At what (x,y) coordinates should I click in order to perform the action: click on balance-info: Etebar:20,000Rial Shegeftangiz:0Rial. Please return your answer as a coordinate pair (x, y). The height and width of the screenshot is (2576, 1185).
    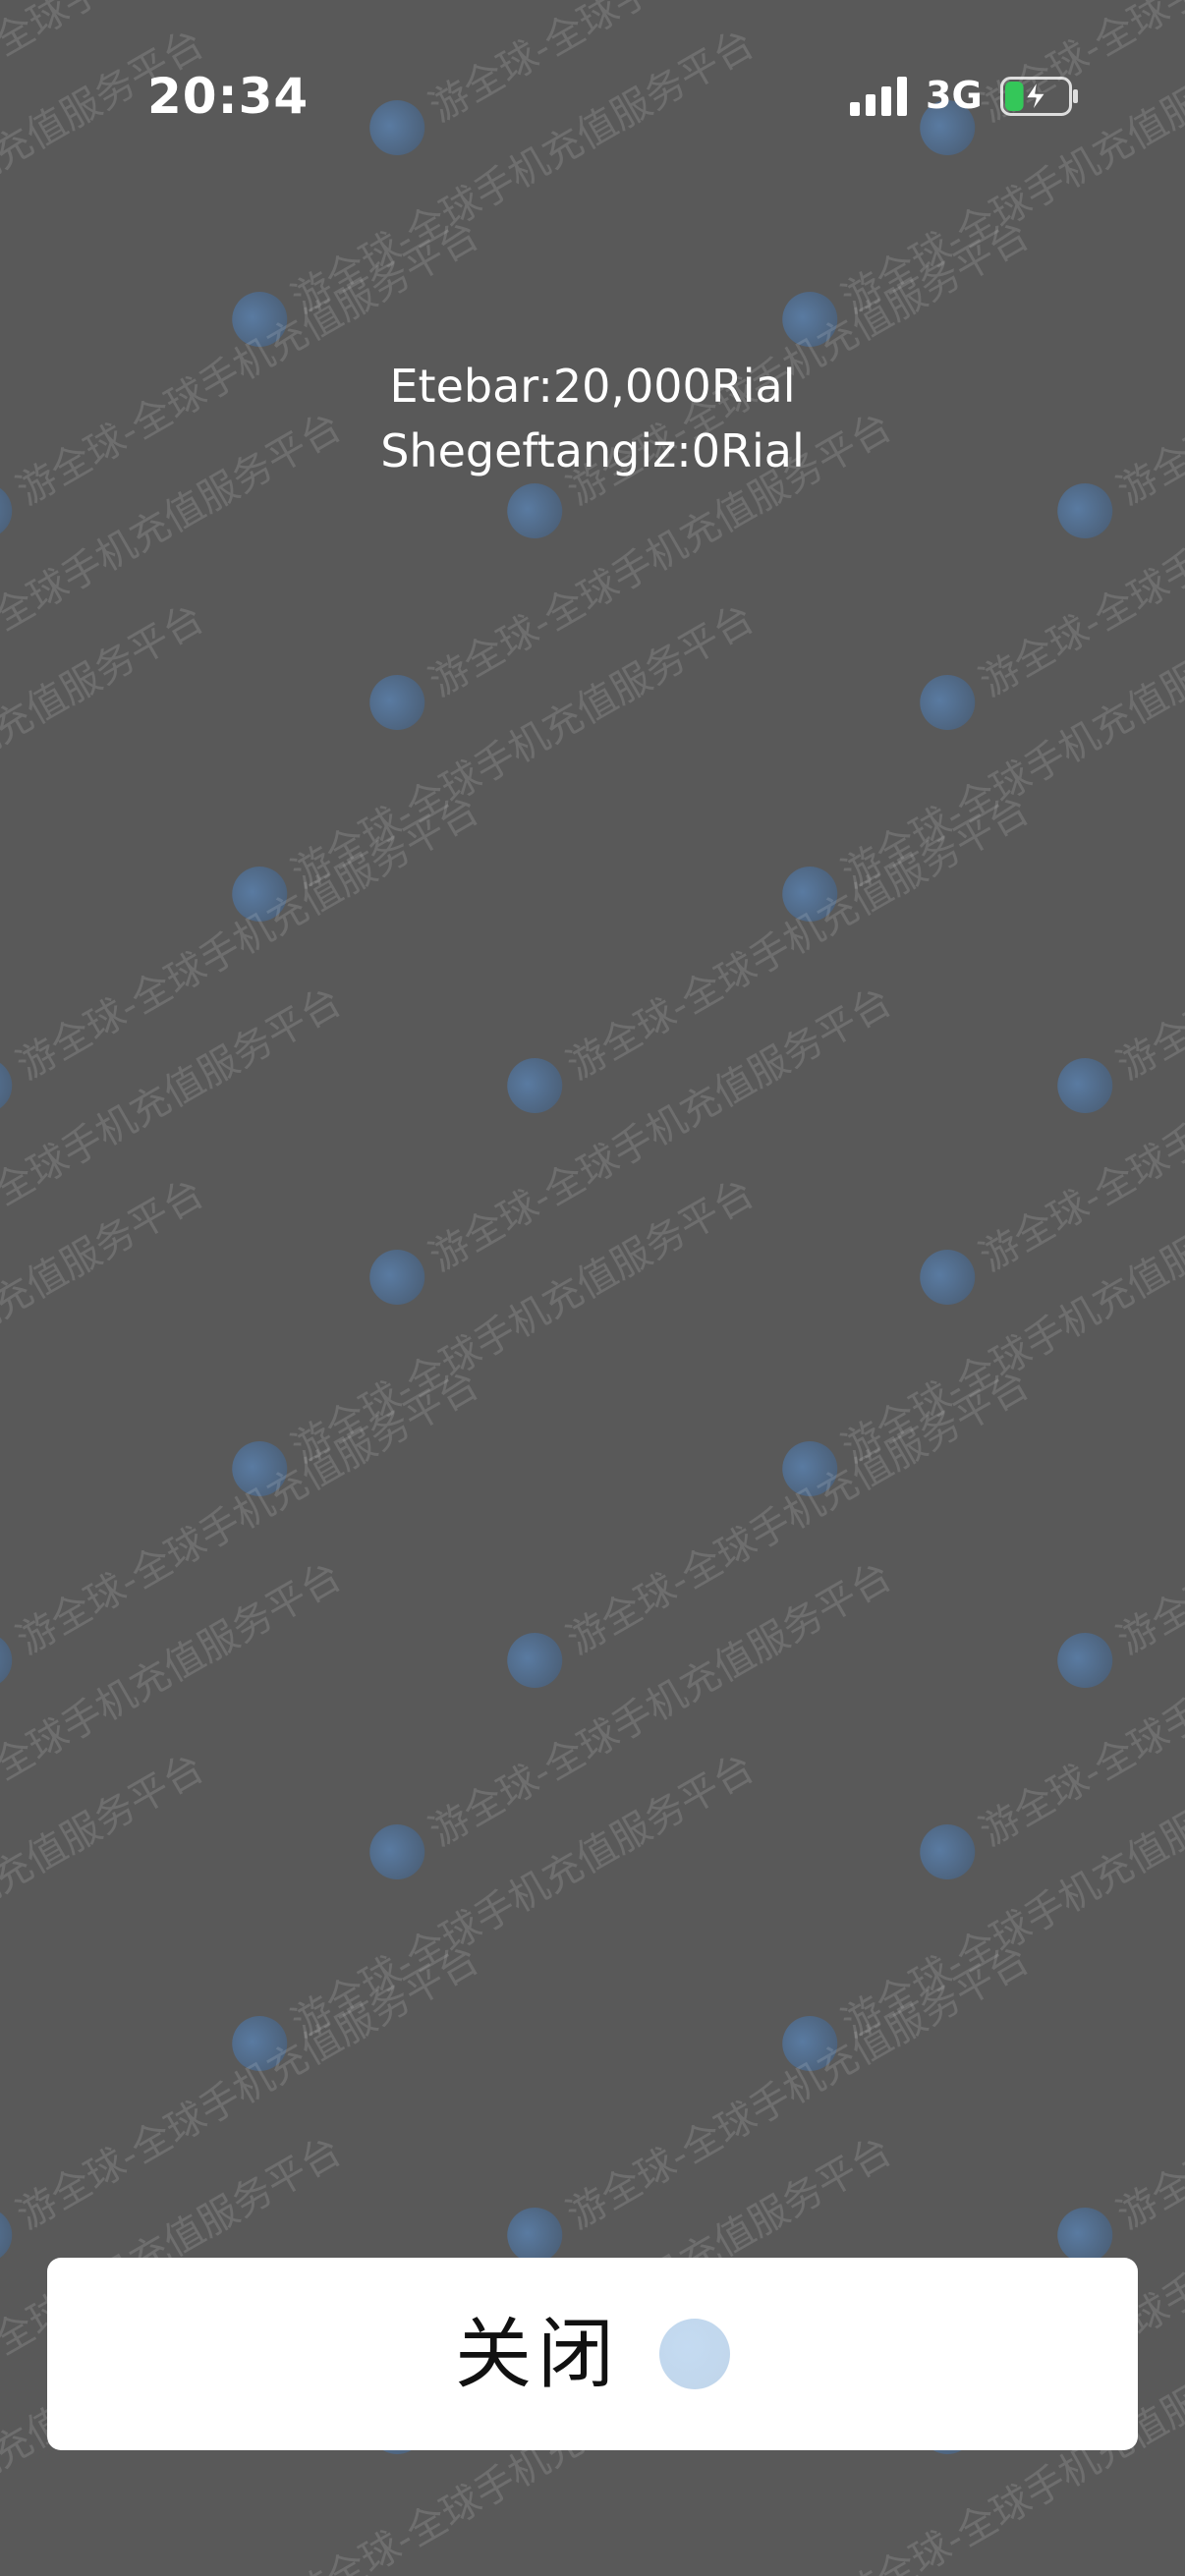
    Looking at the image, I should click on (592, 418).